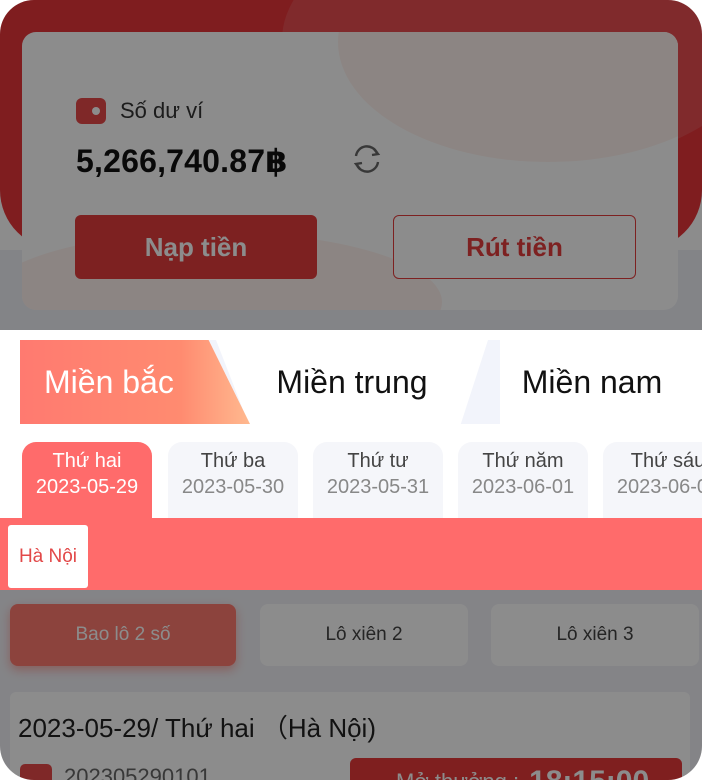 Image resolution: width=702 pixels, height=780 pixels. What do you see at coordinates (378, 461) in the screenshot?
I see `date-tab-day: Thứ tư` at bounding box center [378, 461].